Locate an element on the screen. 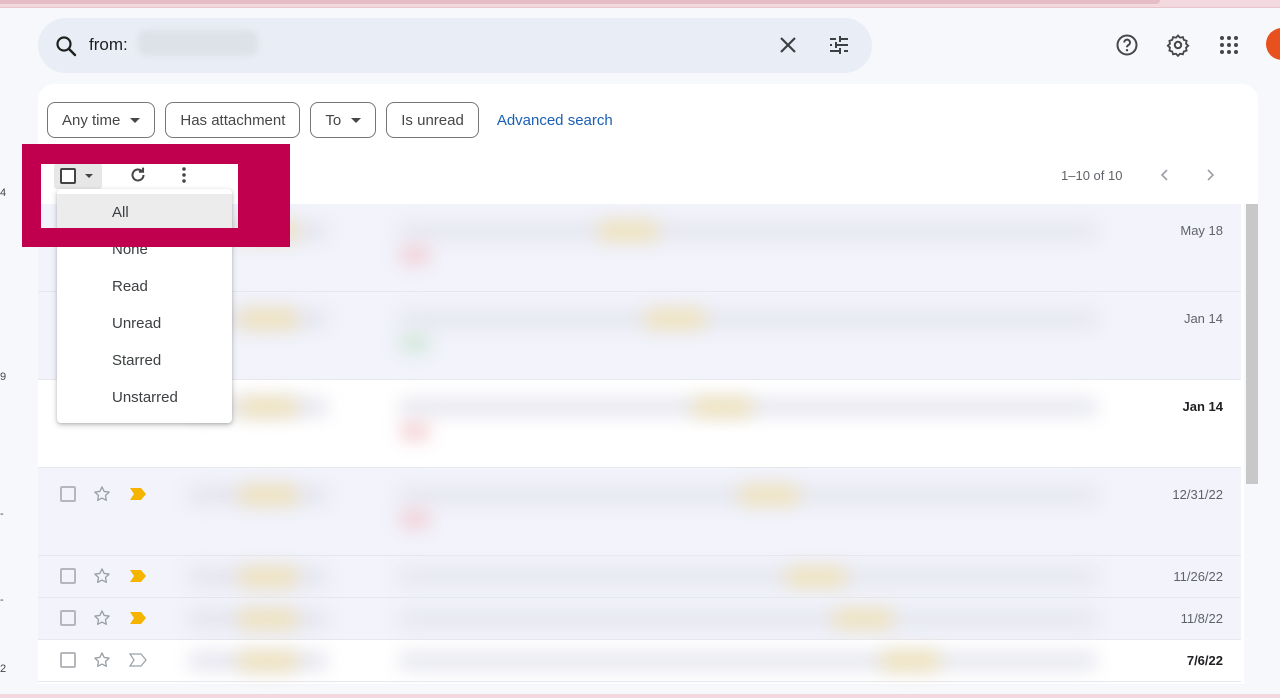 The image size is (1280, 698). chip-has-attachment: Has attachment is located at coordinates (233, 120).